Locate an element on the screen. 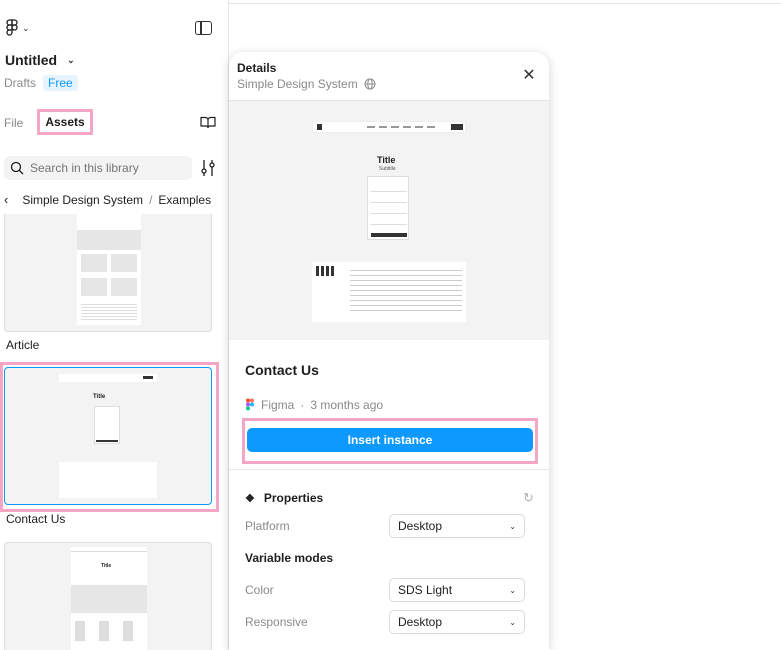  platform-value: Desktop is located at coordinates (420, 526).